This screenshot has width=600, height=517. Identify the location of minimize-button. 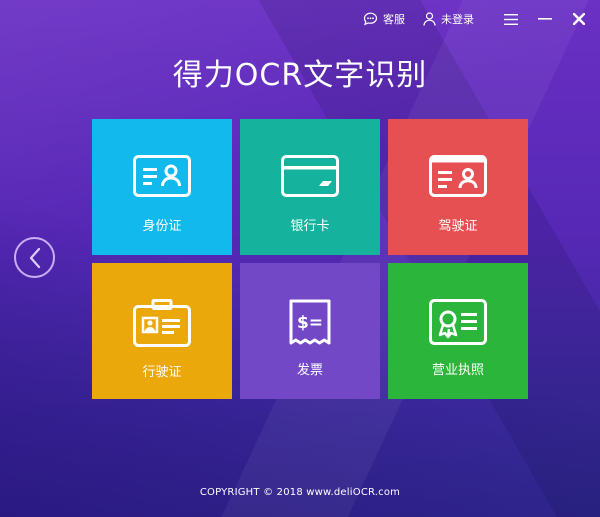
(545, 19).